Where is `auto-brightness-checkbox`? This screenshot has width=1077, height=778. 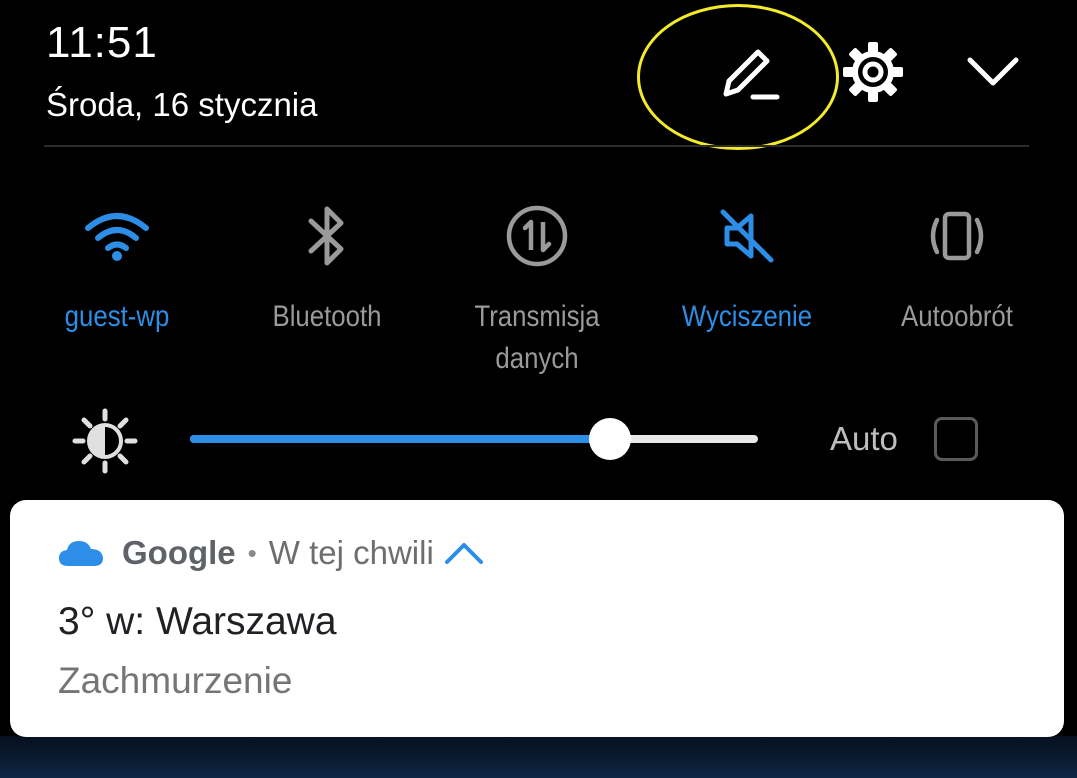
auto-brightness-checkbox is located at coordinates (956, 439).